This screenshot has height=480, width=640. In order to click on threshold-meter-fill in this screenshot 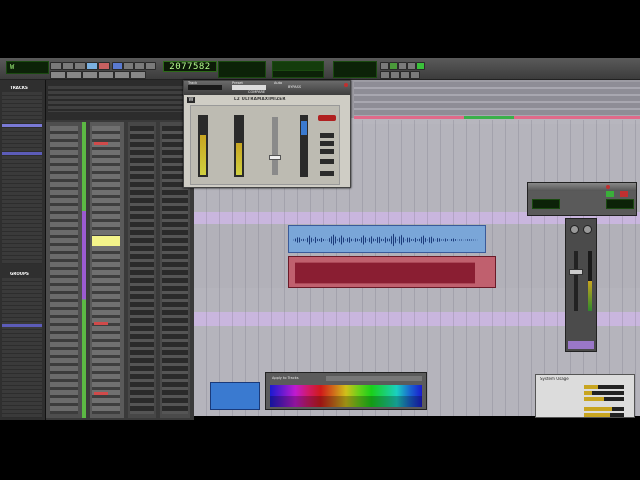, I will do `click(203, 155)`.